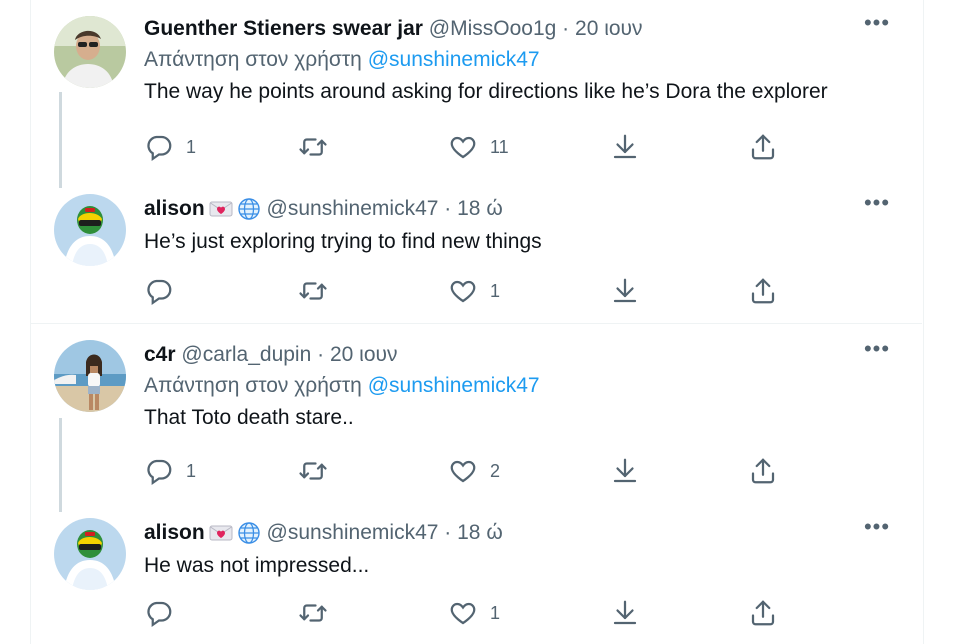 The height and width of the screenshot is (644, 960). I want to click on user-handle: @carla_dupin, so click(246, 354).